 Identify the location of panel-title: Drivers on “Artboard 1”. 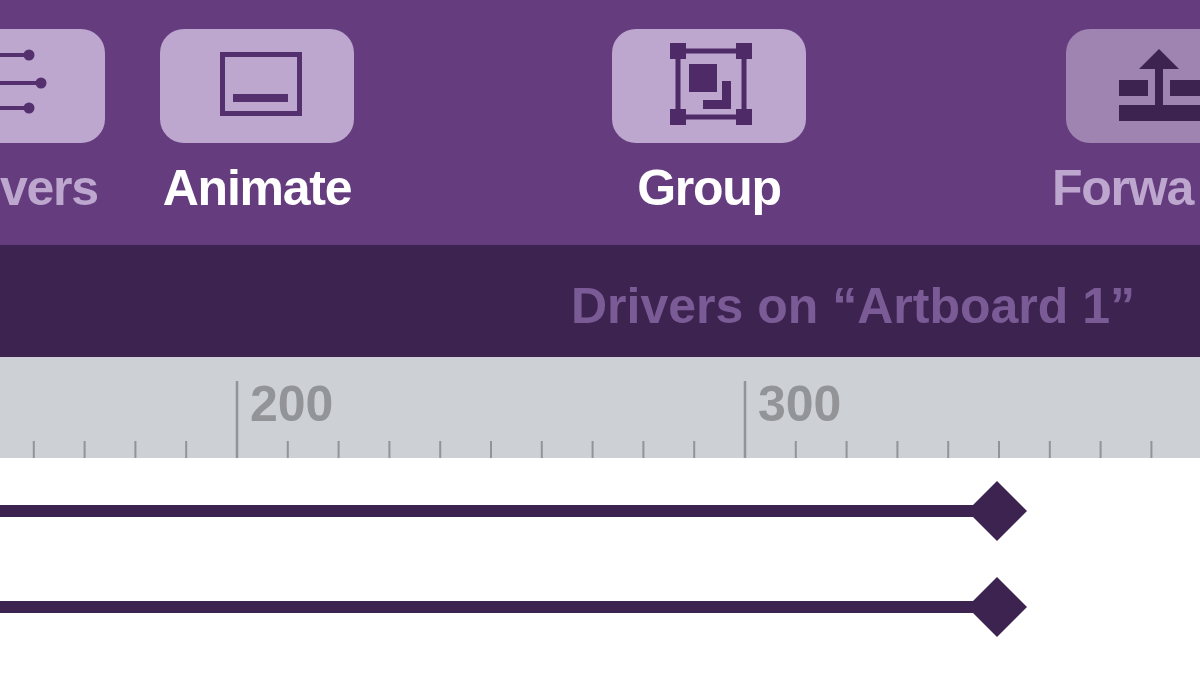
(853, 306).